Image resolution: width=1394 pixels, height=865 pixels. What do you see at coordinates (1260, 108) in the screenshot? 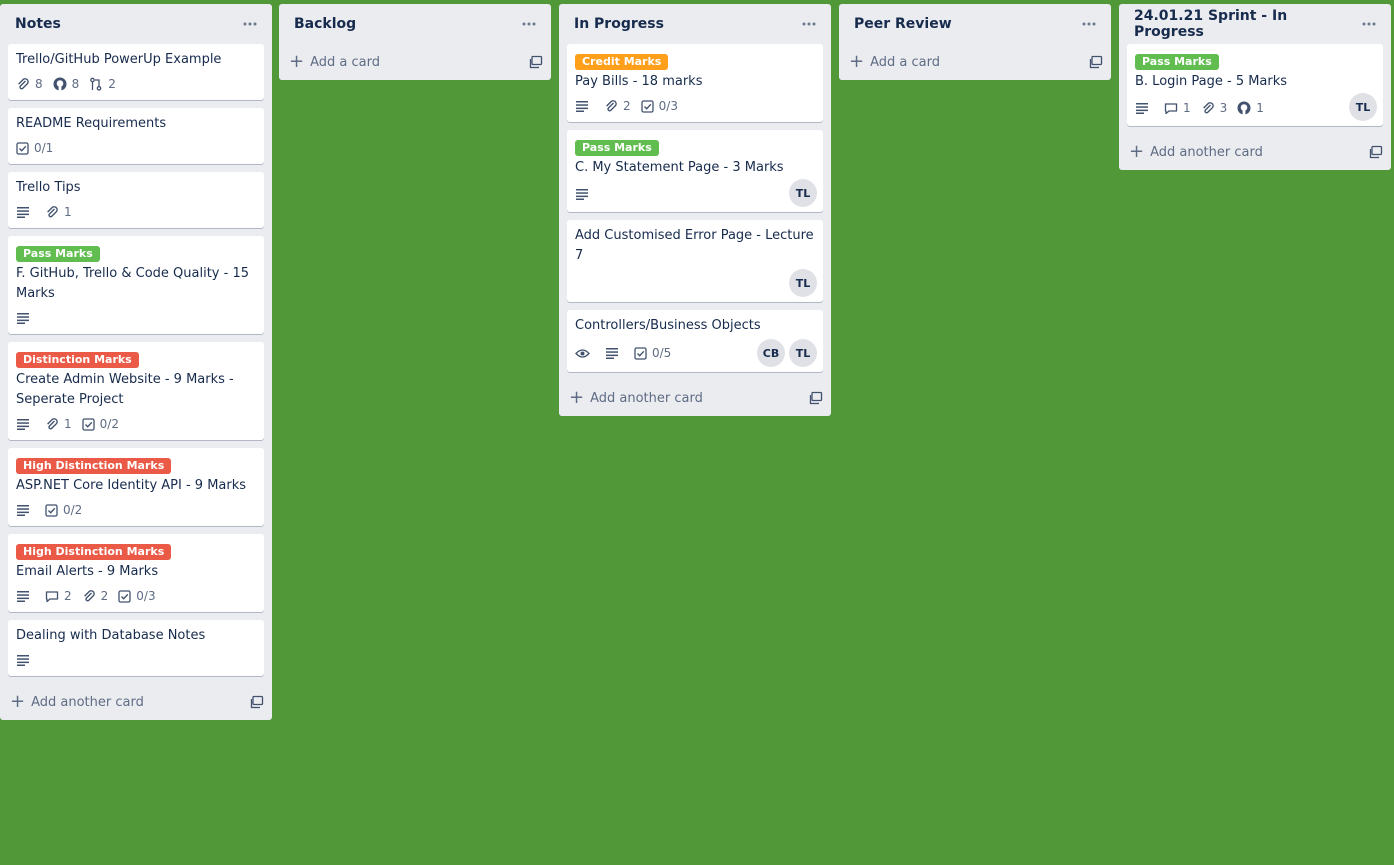
I see `github-count: 1` at bounding box center [1260, 108].